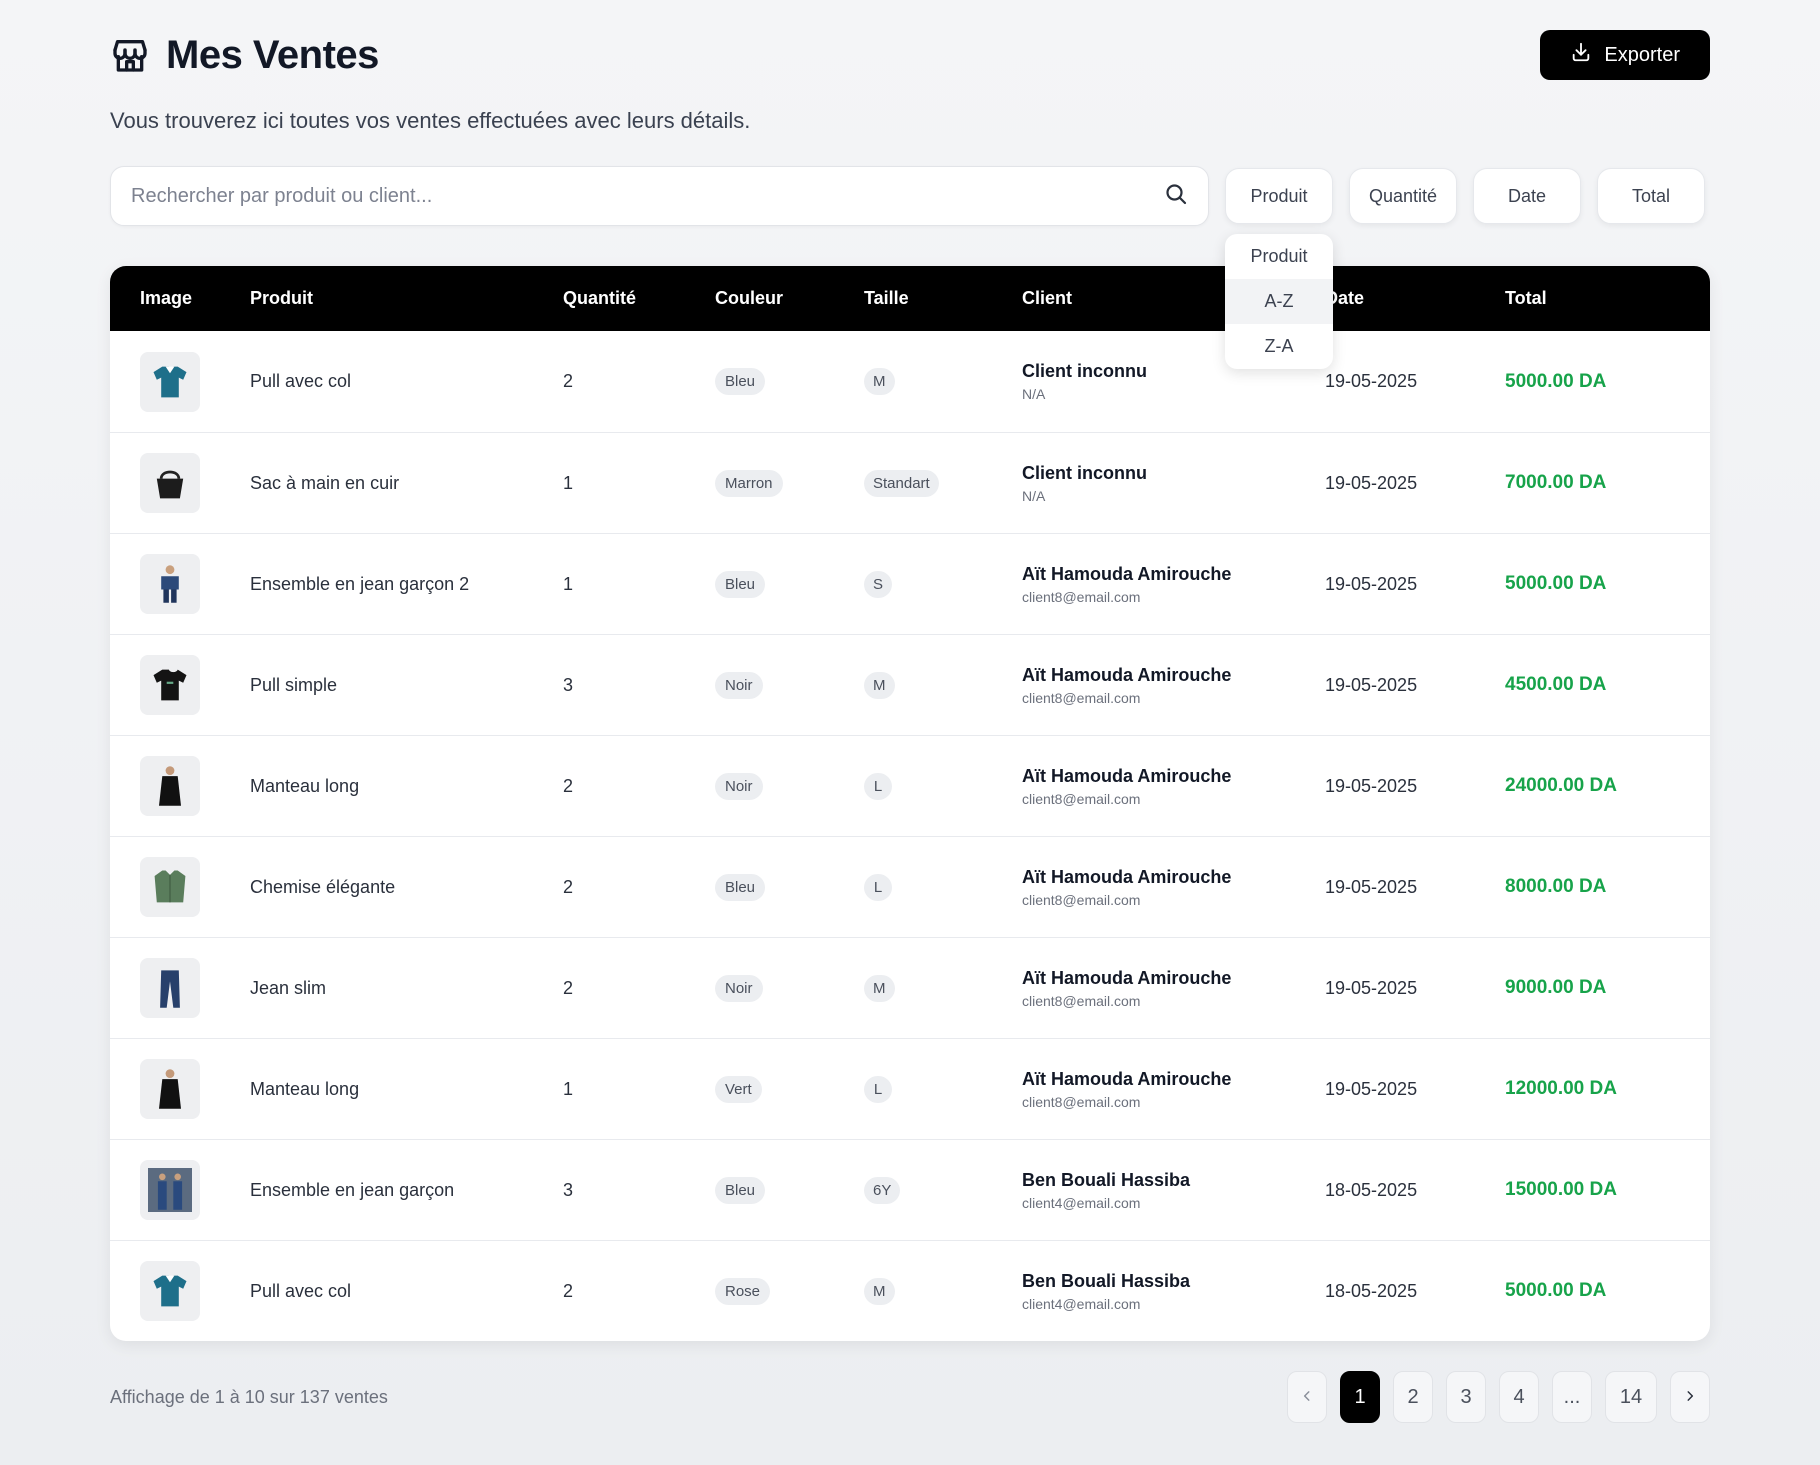 The width and height of the screenshot is (1820, 1465). I want to click on color-badge: Bleu, so click(740, 887).